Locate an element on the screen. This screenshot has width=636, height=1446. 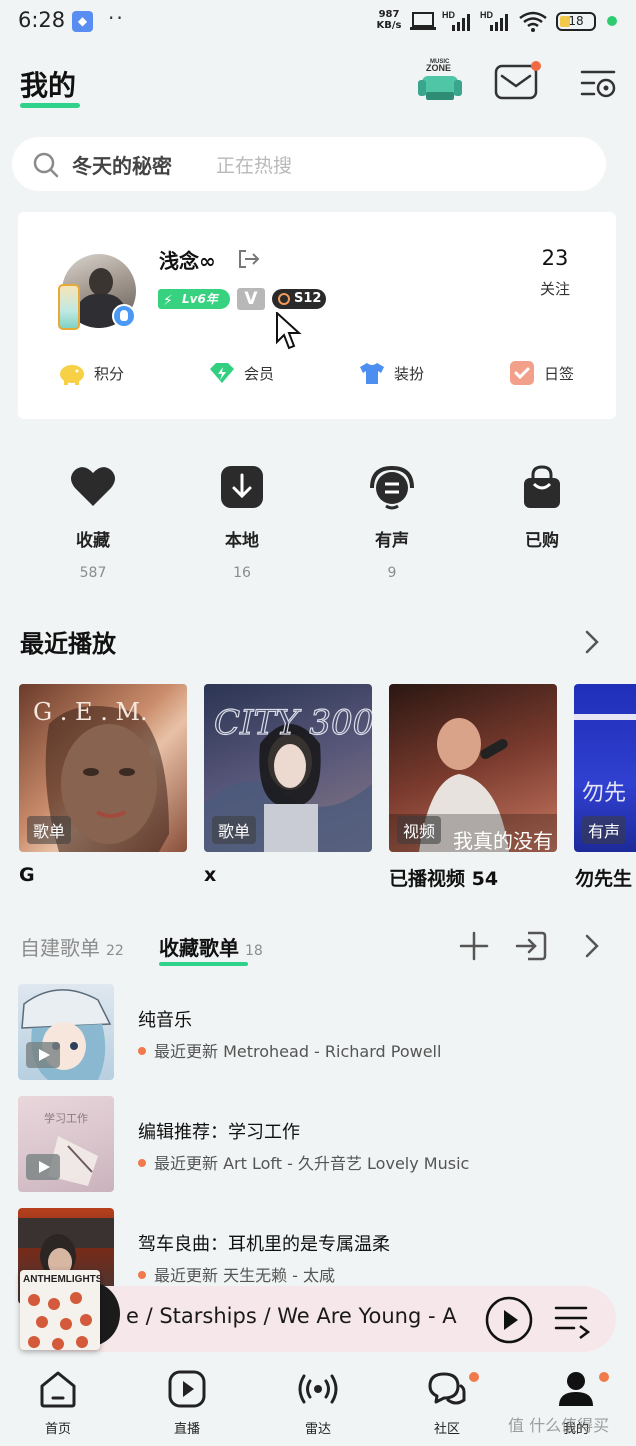
vip-label: 会员 is located at coordinates (259, 373).